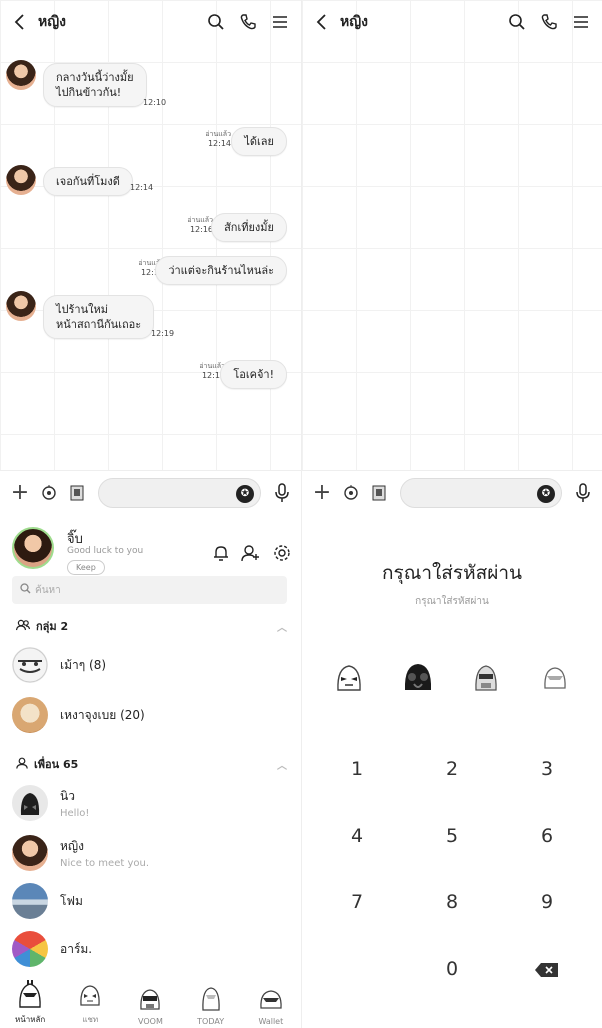  Describe the element at coordinates (149, 590) in the screenshot. I see `search-input: ค้นหา` at that location.